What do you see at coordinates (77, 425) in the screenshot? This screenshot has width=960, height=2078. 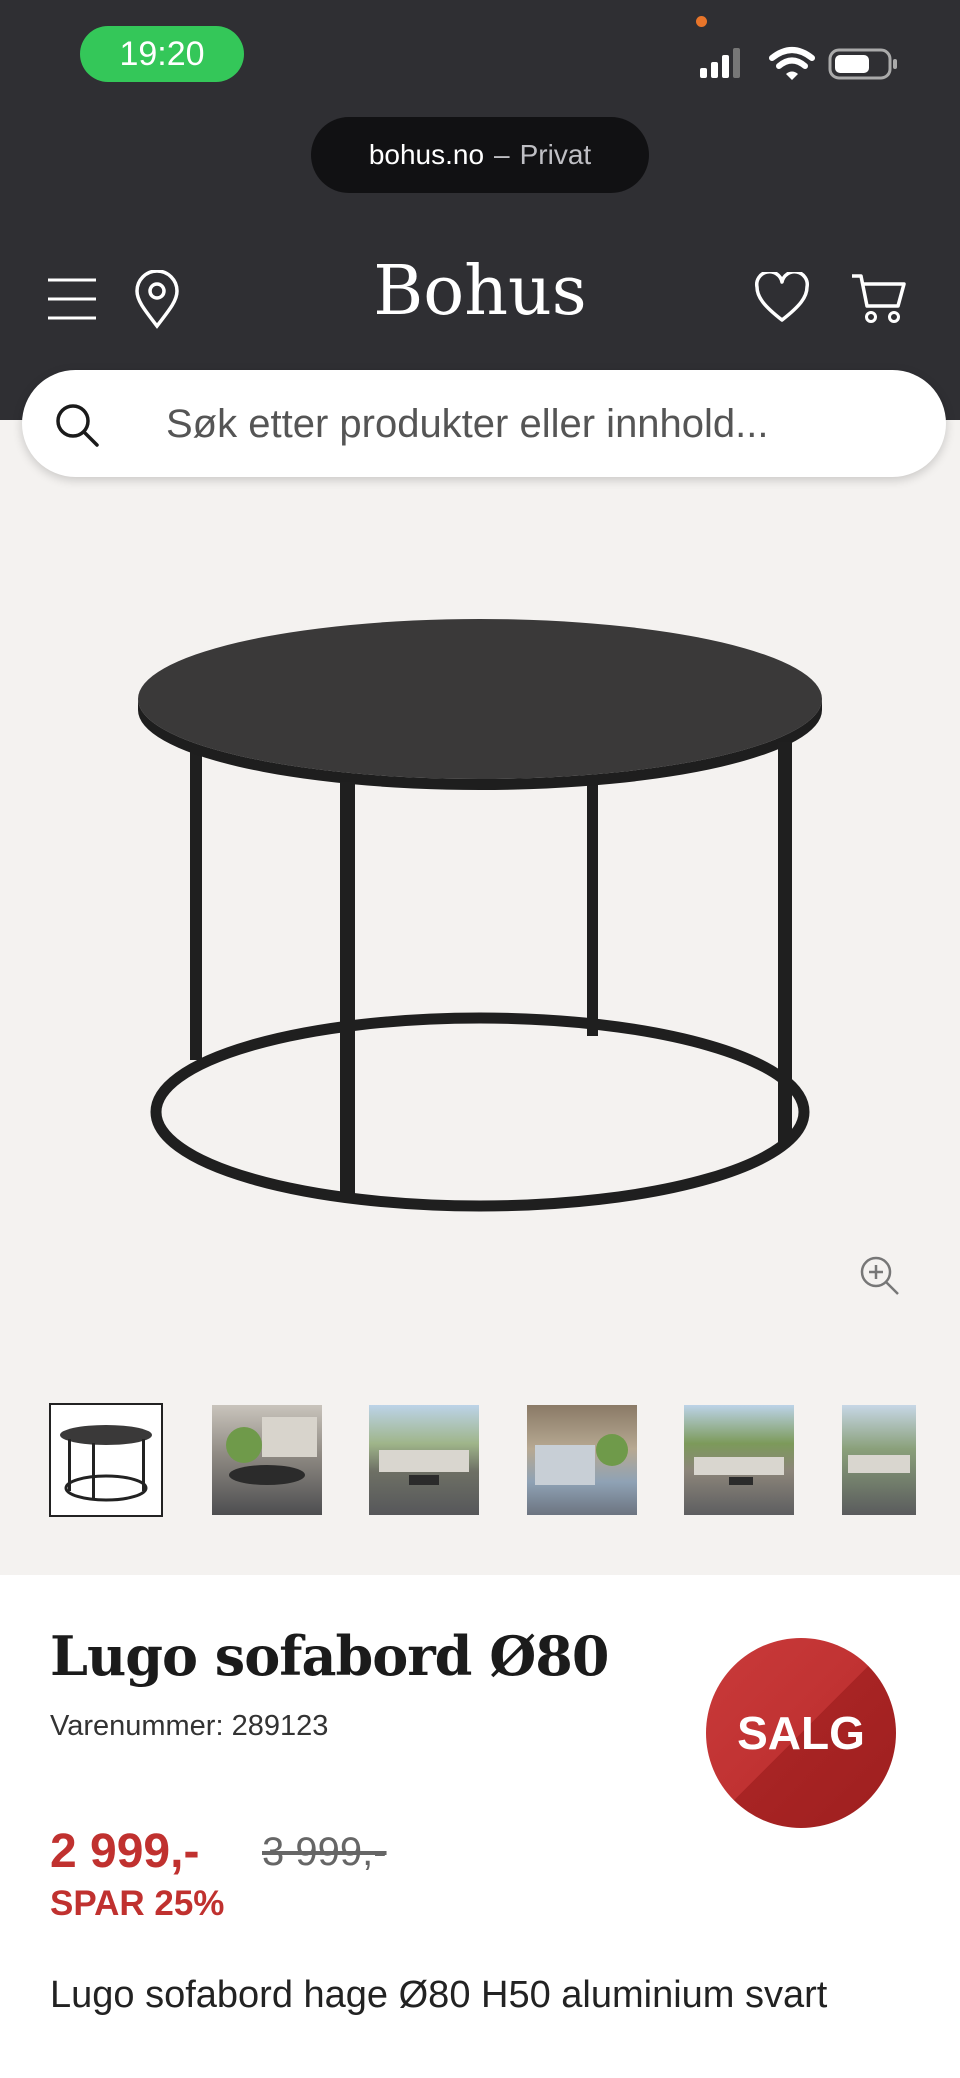 I see `search-icon` at bounding box center [77, 425].